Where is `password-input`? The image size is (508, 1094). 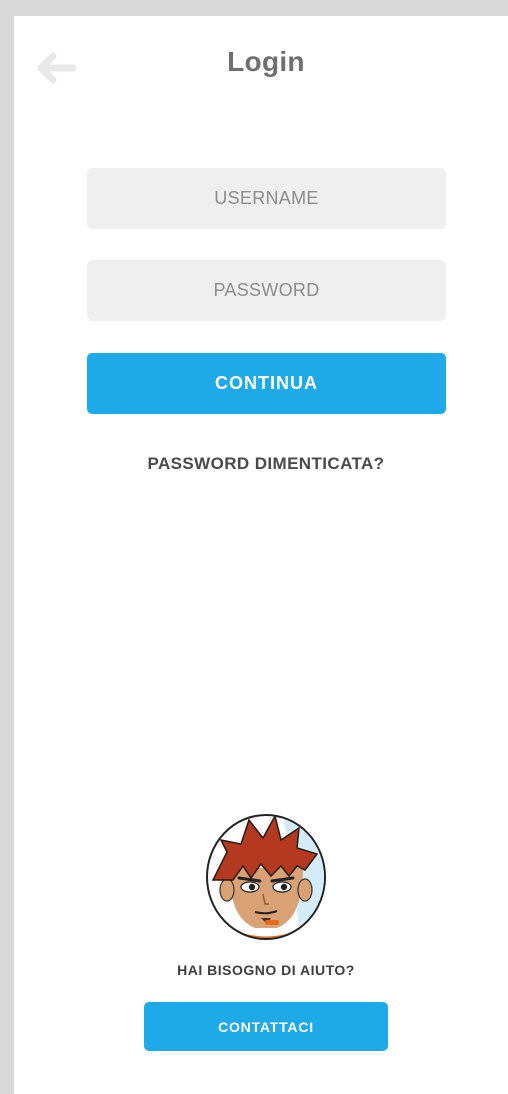 password-input is located at coordinates (266, 290).